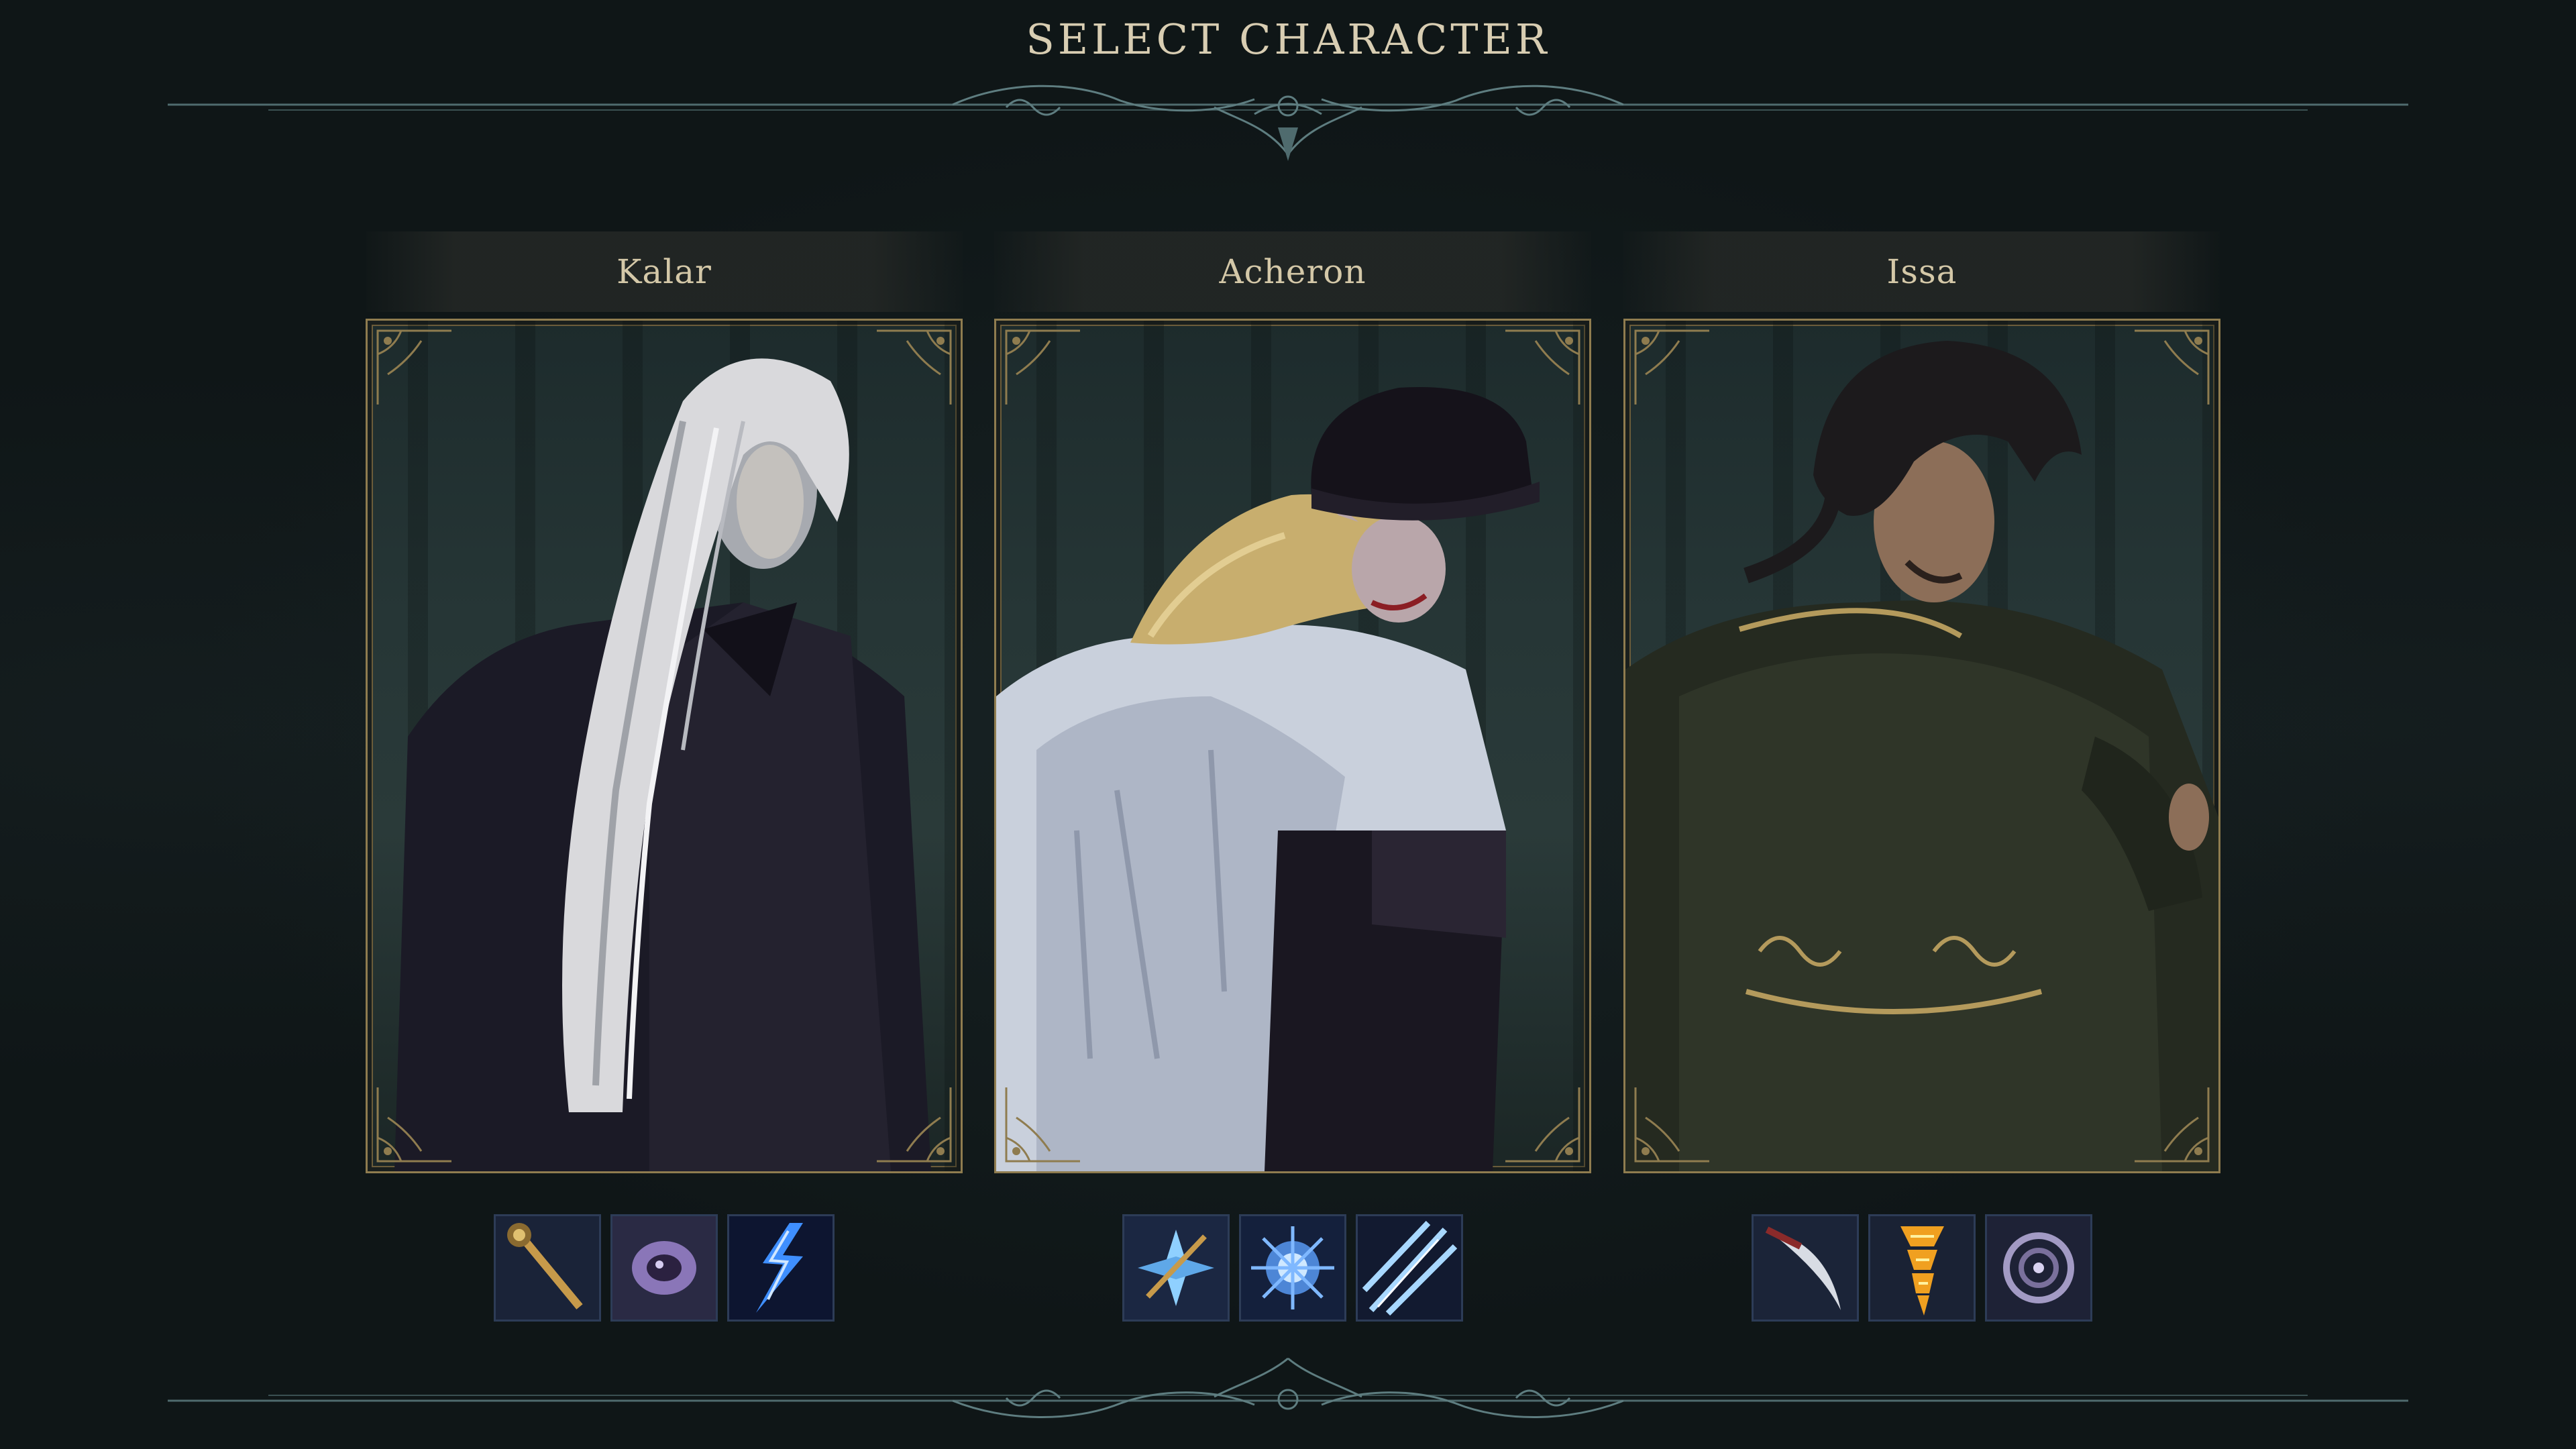 The width and height of the screenshot is (2576, 1449). Describe the element at coordinates (1805, 1268) in the screenshot. I see `curved-blade-icon` at that location.